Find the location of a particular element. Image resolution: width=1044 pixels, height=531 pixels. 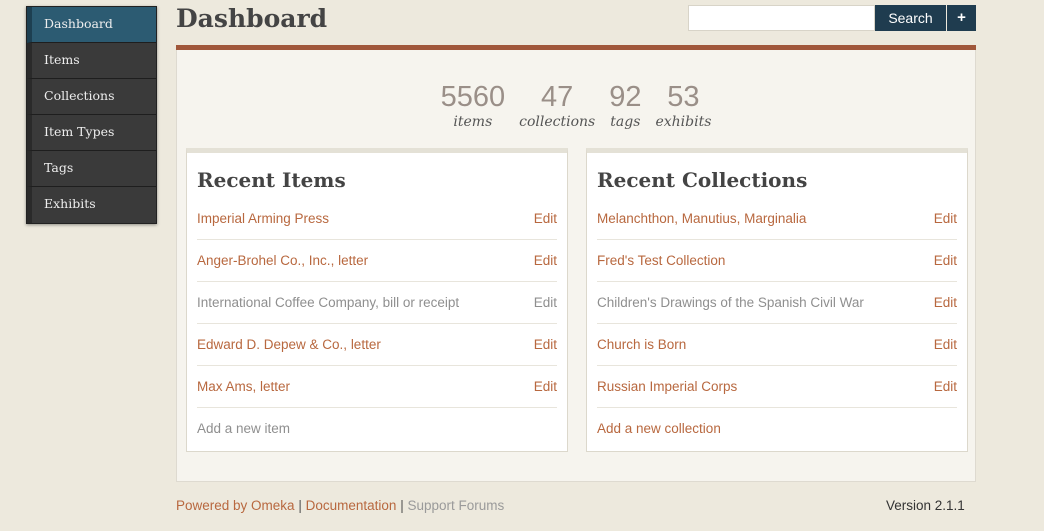

stat-label: exhibits is located at coordinates (683, 122).